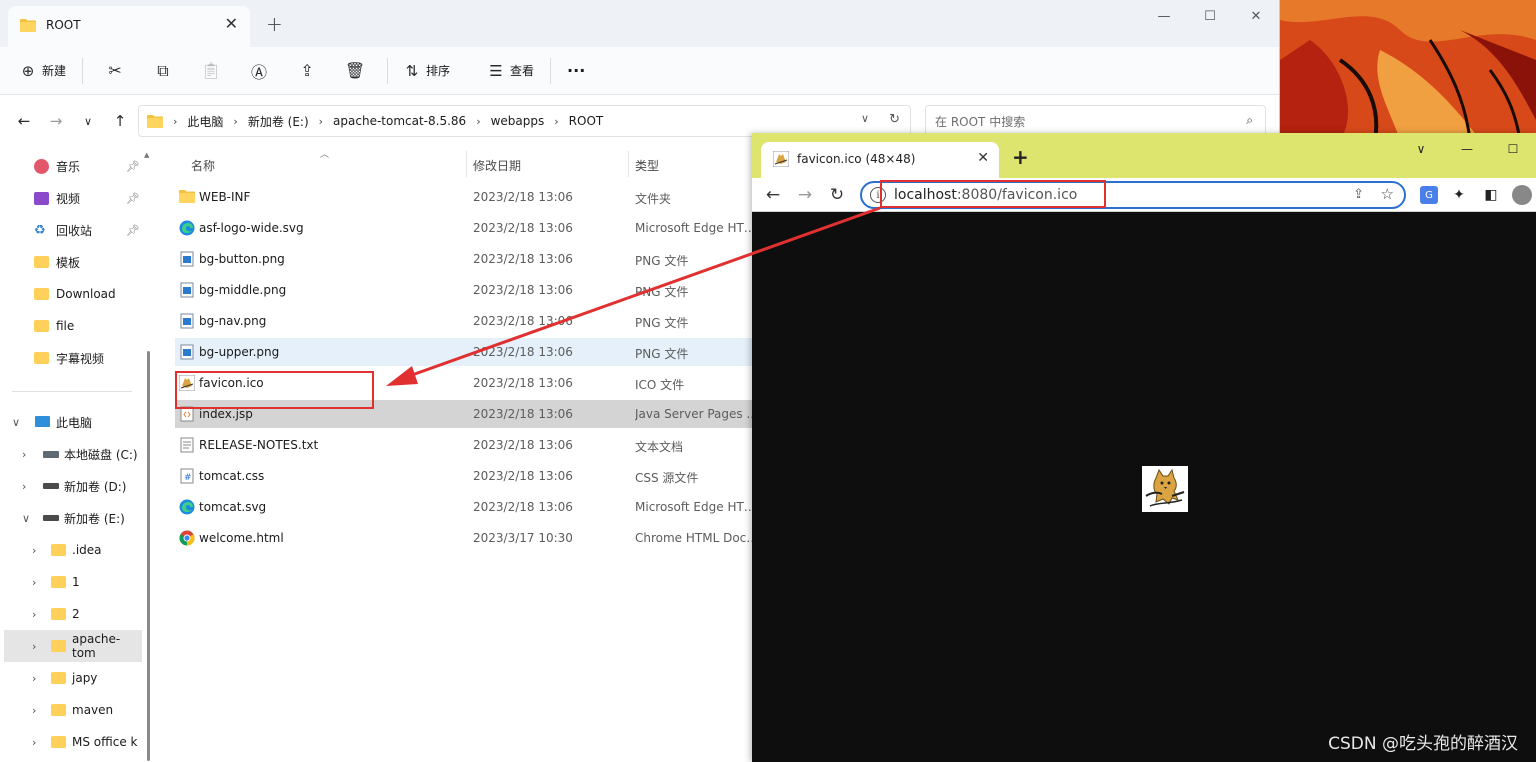 Image resolution: width=1536 pixels, height=762 pixels. I want to click on more-options-button: ···, so click(576, 71).